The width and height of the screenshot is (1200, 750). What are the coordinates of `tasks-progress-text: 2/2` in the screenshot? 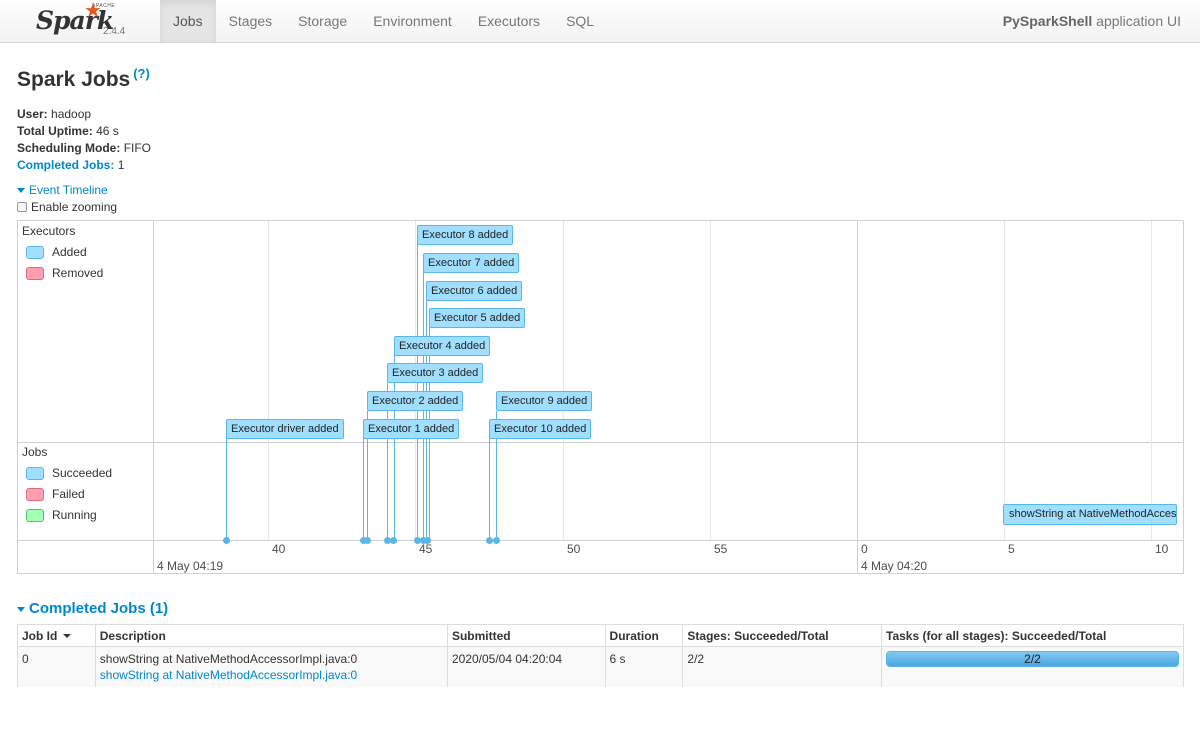 It's located at (1032, 659).